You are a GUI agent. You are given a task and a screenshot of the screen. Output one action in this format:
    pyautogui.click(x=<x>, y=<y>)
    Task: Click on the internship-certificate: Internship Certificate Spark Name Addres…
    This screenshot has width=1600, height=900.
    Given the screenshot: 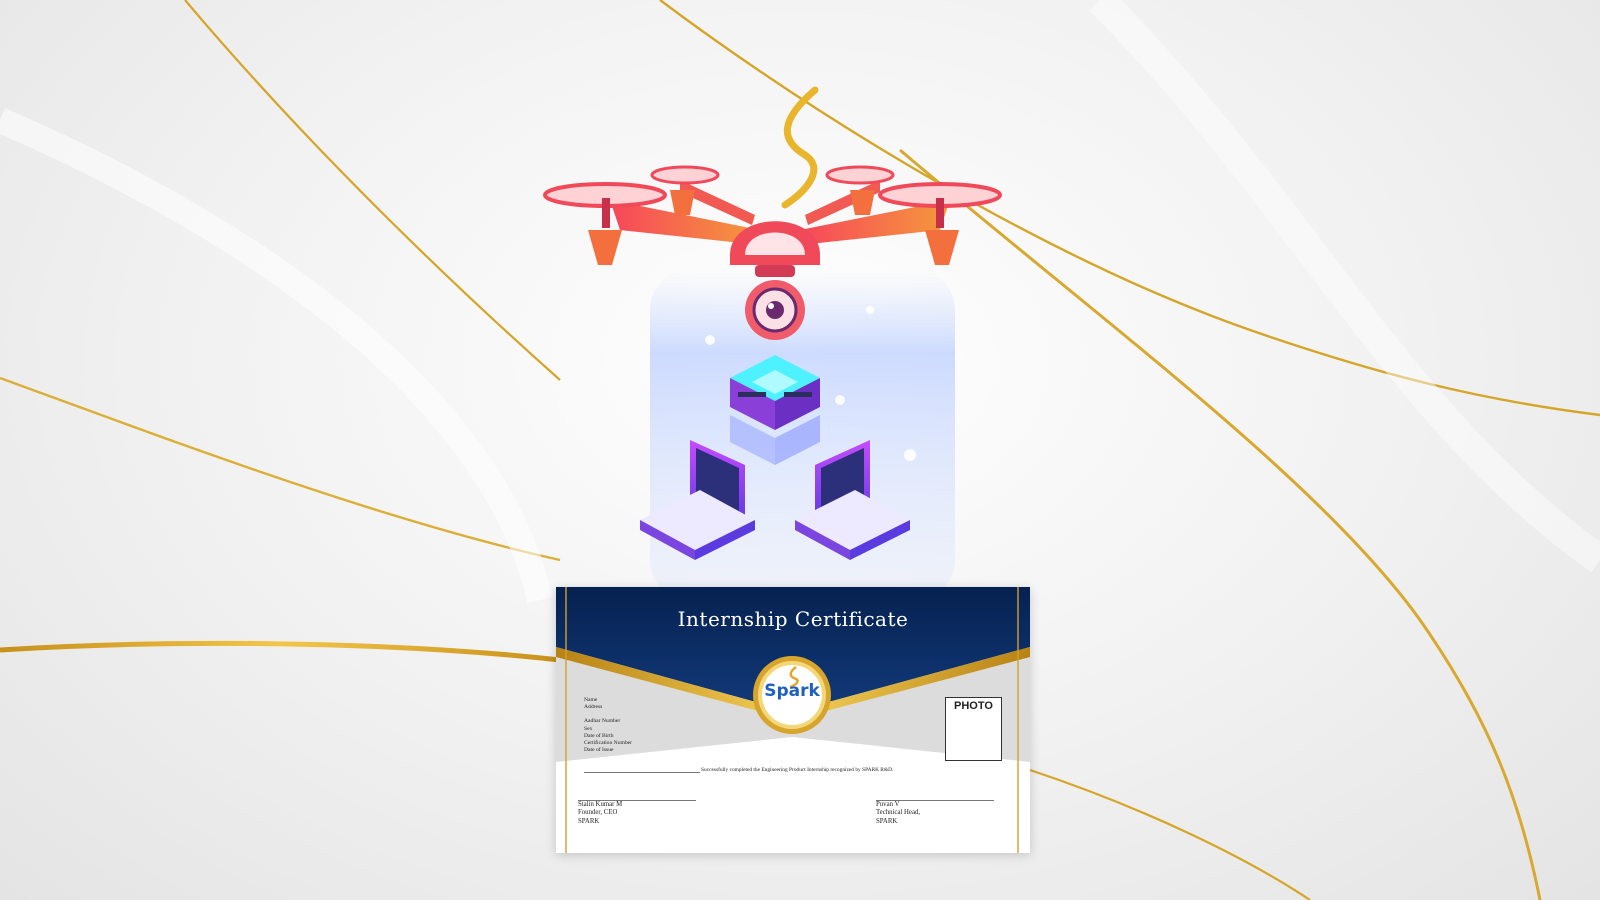 What is the action you would take?
    pyautogui.click(x=793, y=720)
    